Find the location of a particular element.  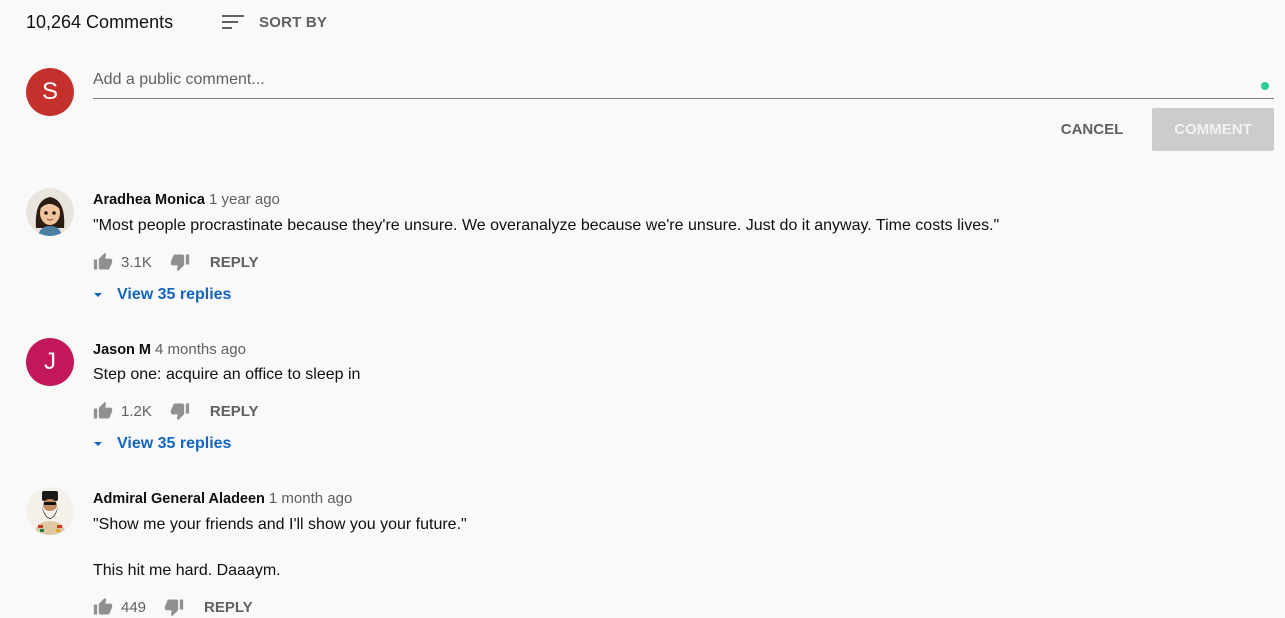

comment-submit-button: COMMENT is located at coordinates (1213, 129).